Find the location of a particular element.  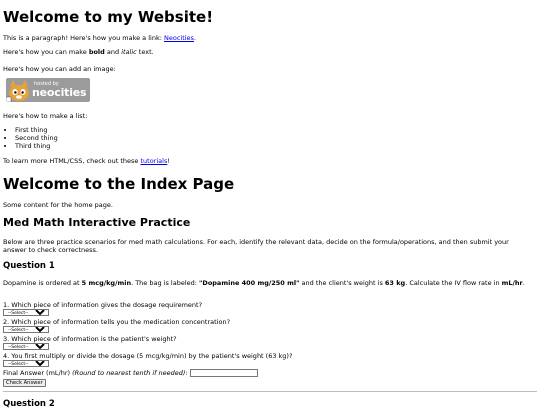

page-title: Welcome to my Website! is located at coordinates (108, 17).